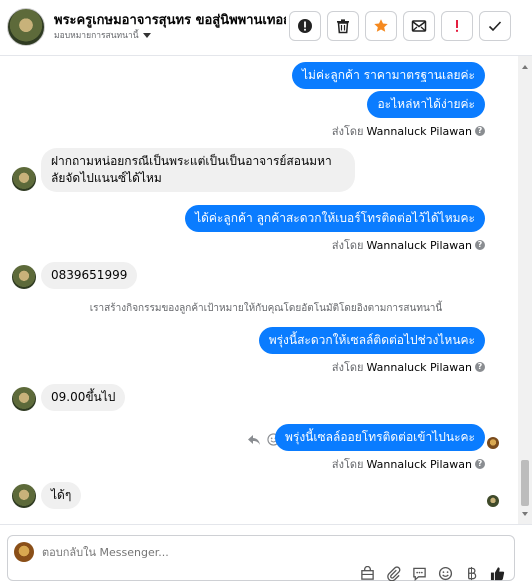  Describe the element at coordinates (146, 35) in the screenshot. I see `caret-down-icon` at that location.